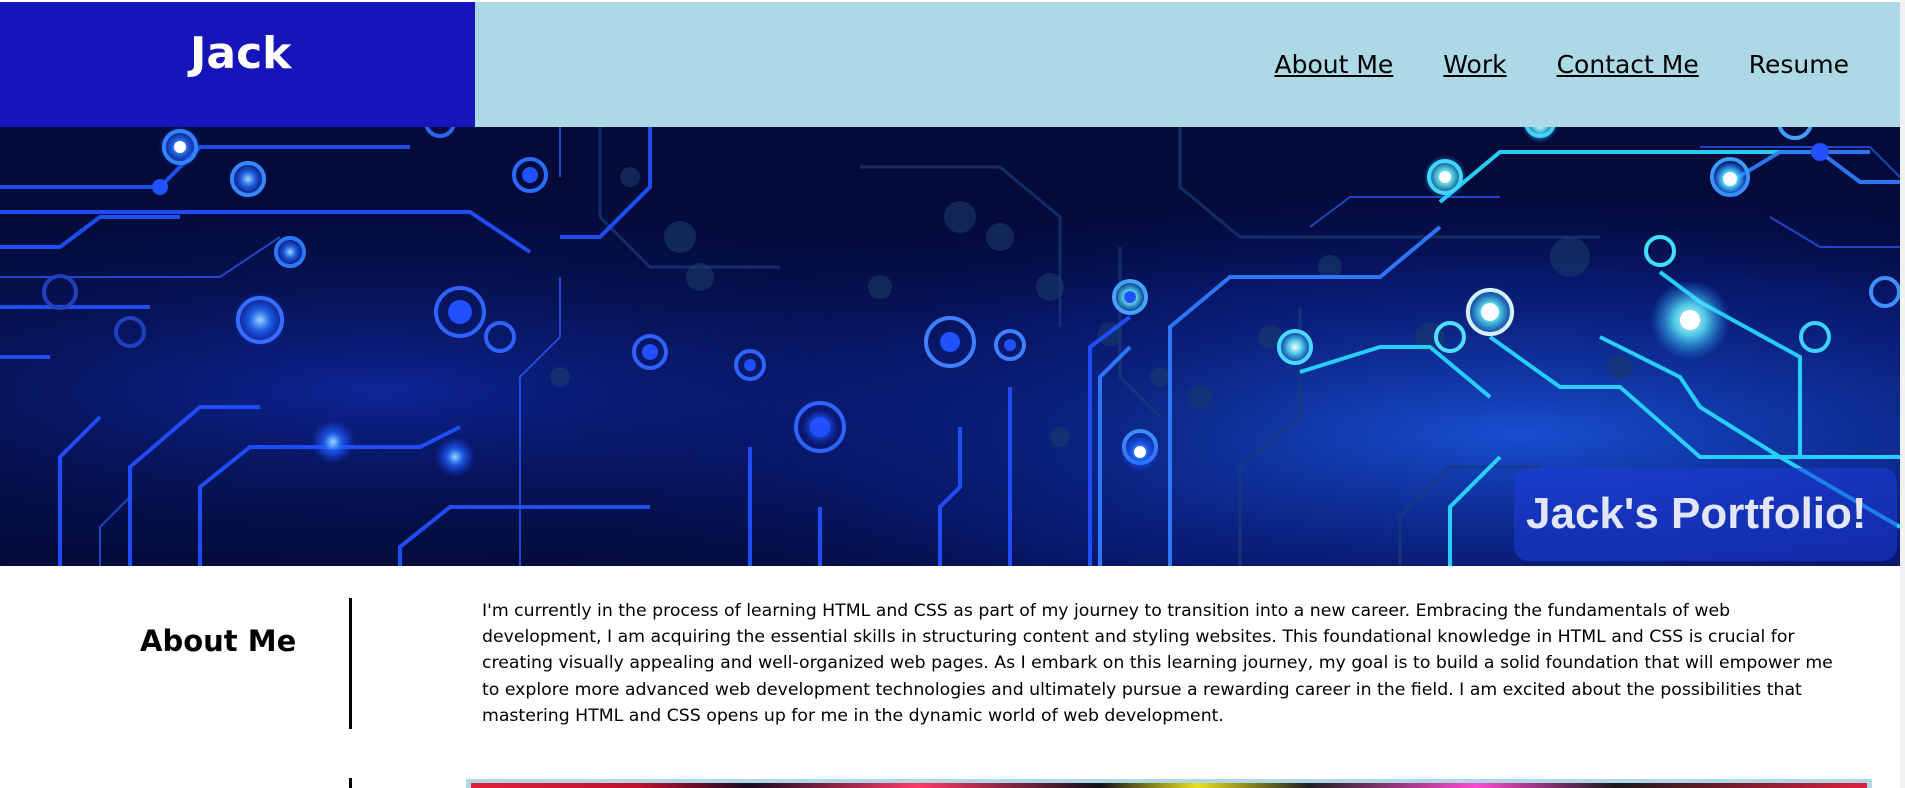 This screenshot has height=788, width=1905. I want to click on nav-link-resume: Resume, so click(1799, 65).